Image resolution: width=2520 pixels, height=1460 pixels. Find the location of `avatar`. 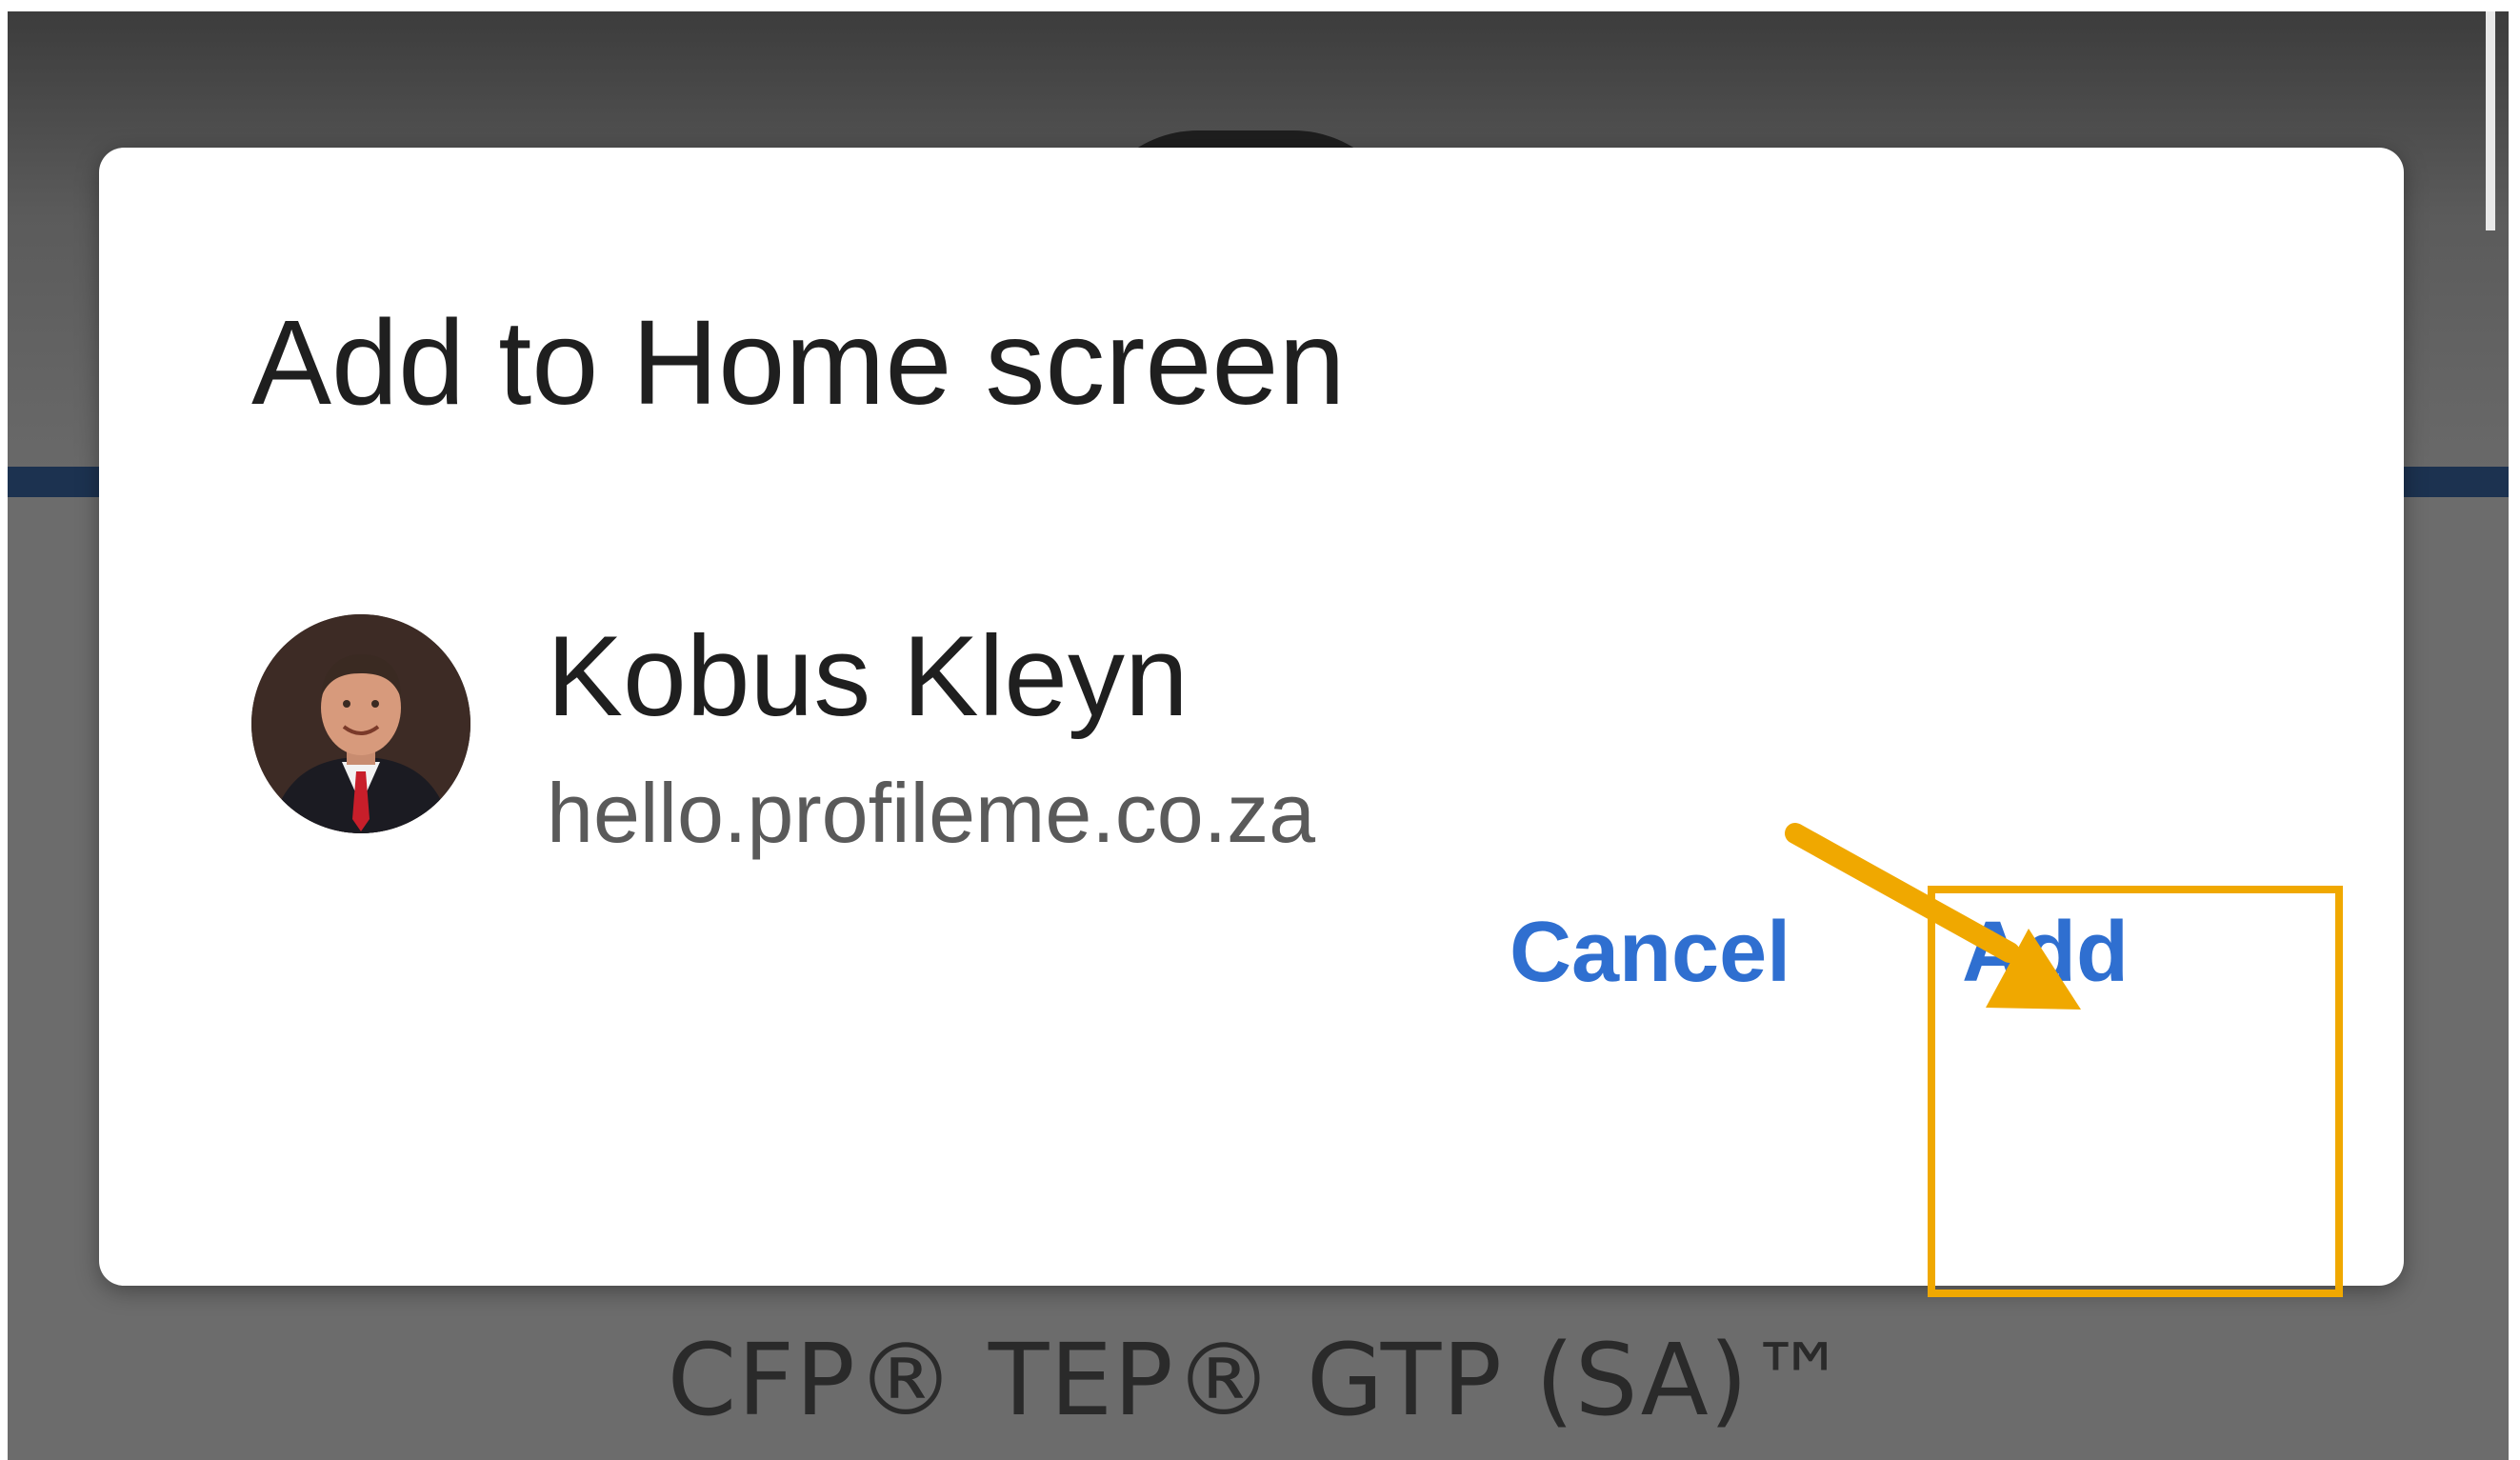

avatar is located at coordinates (360, 723).